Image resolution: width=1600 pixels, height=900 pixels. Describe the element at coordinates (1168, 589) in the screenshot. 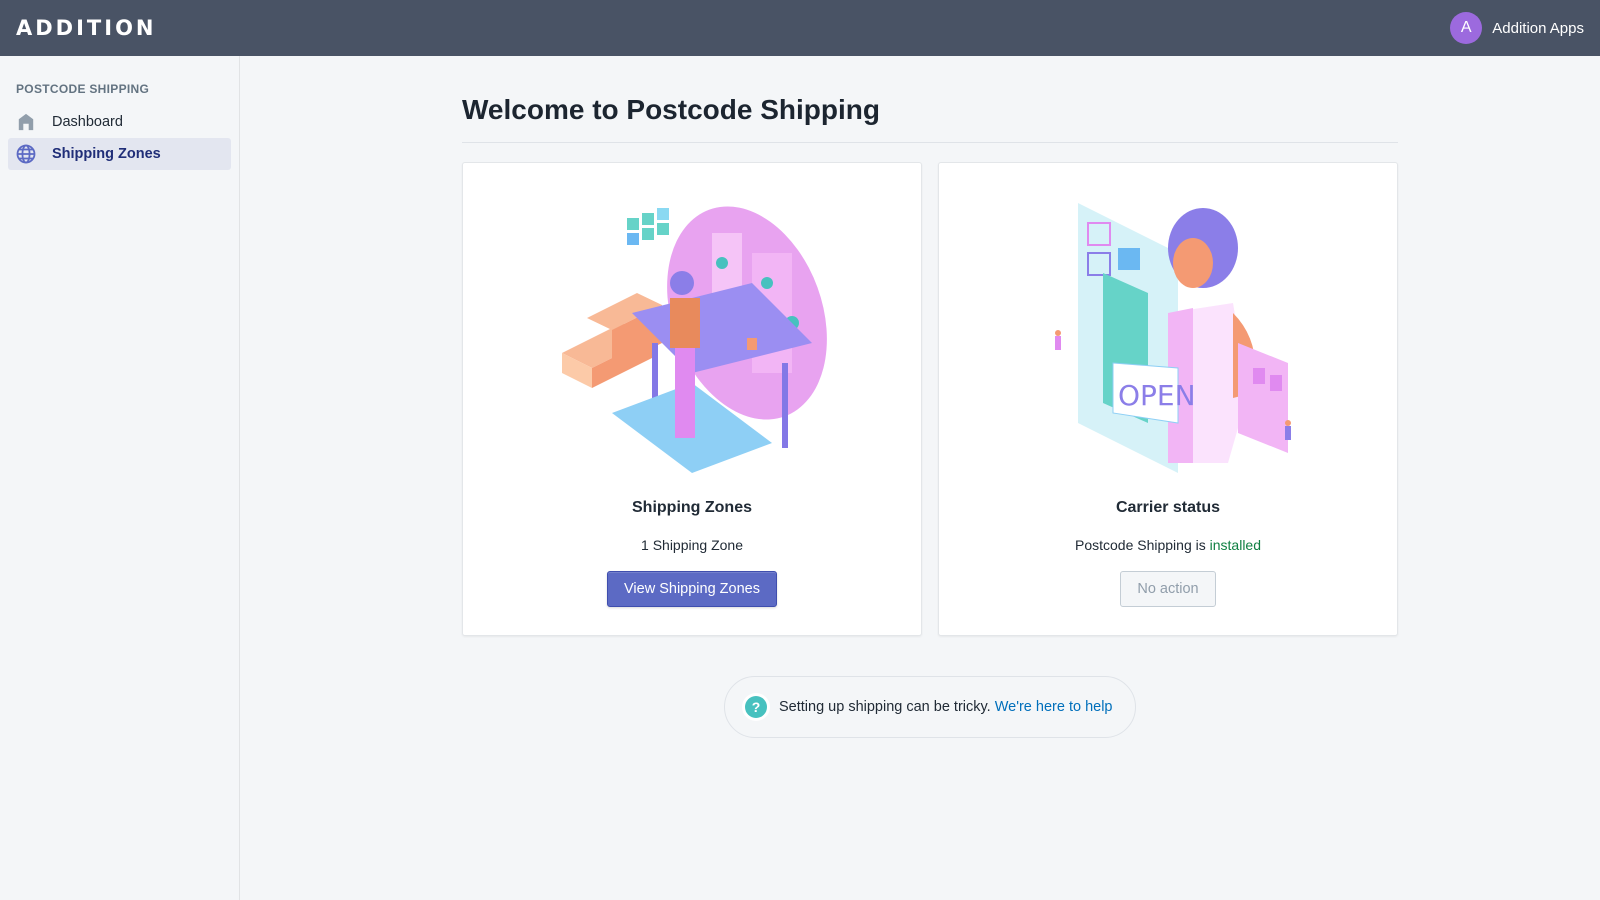

I see `no-action-button: No action` at that location.